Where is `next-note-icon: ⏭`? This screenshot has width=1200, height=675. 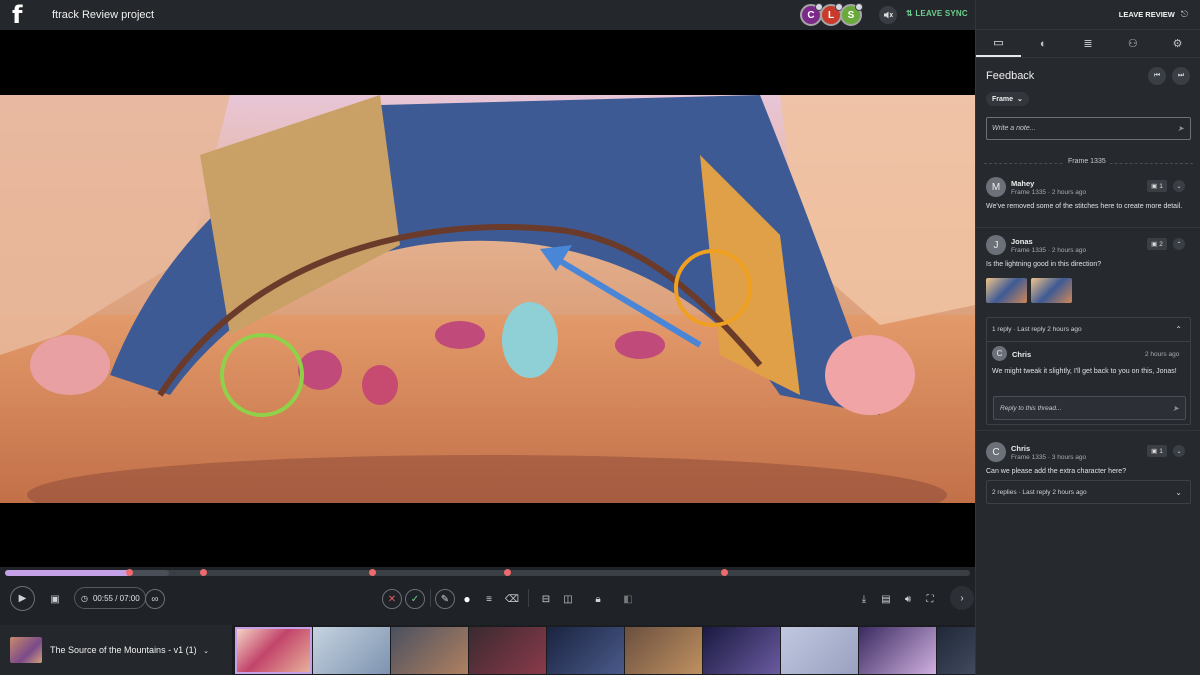
next-note-icon: ⏭ is located at coordinates (1181, 76).